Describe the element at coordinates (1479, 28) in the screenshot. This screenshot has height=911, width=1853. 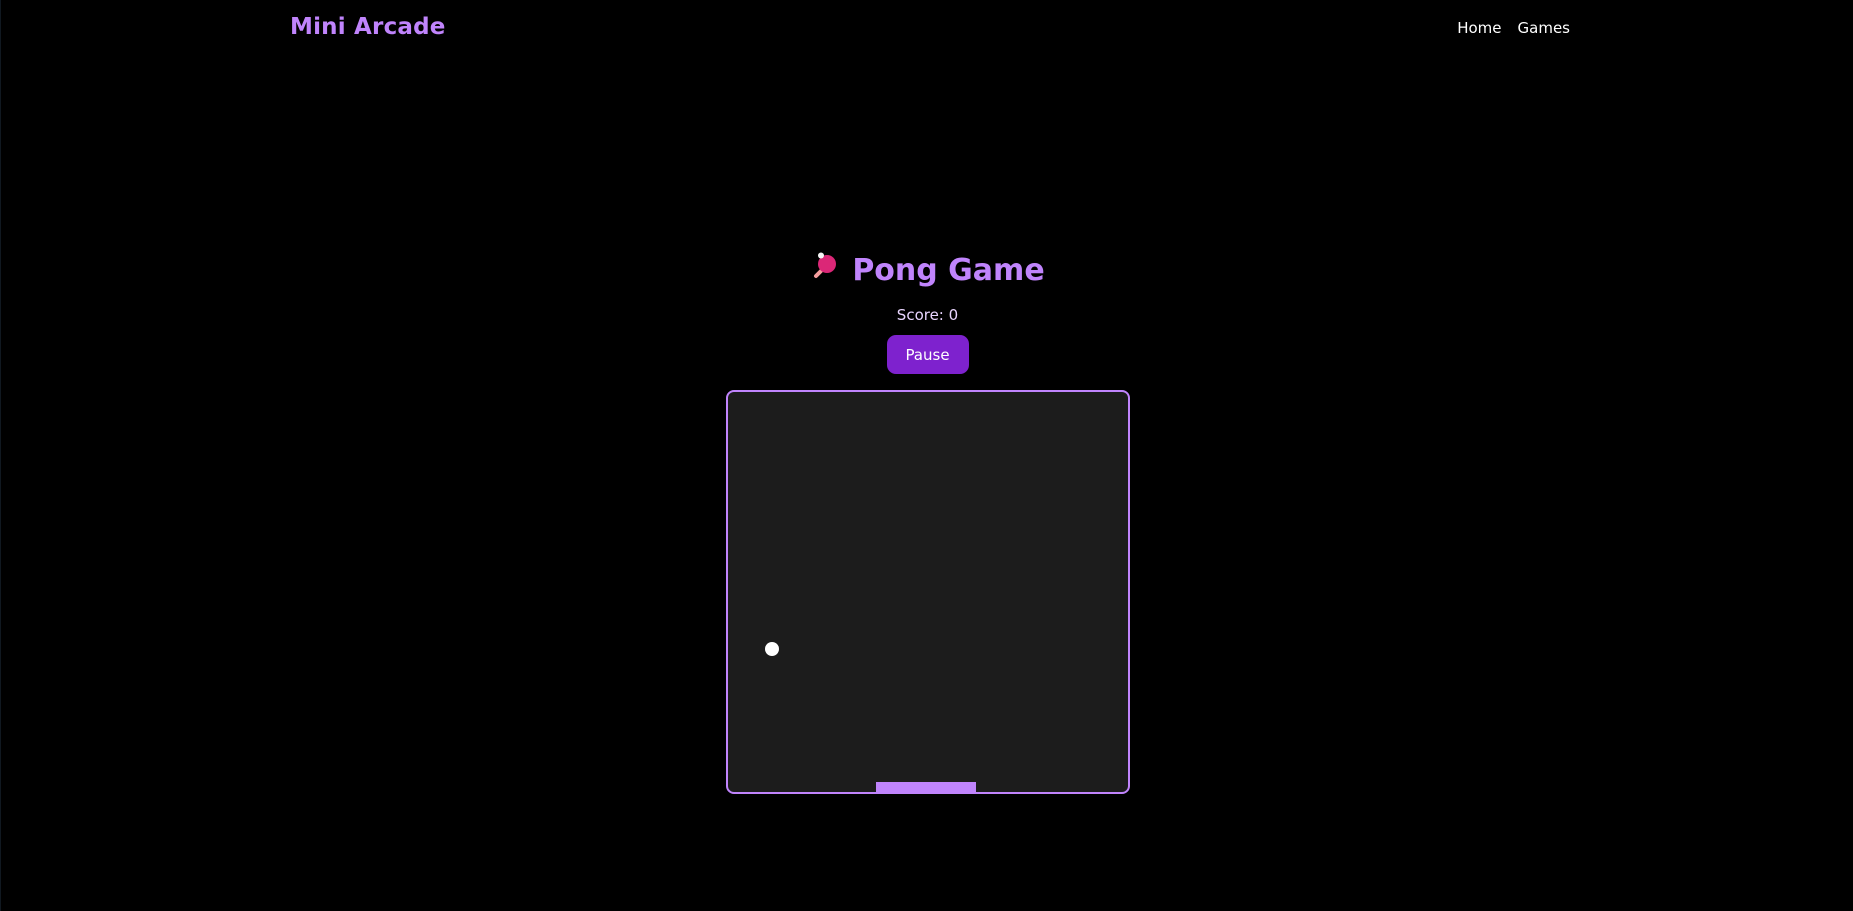
I see `nav-link-home: Home` at that location.